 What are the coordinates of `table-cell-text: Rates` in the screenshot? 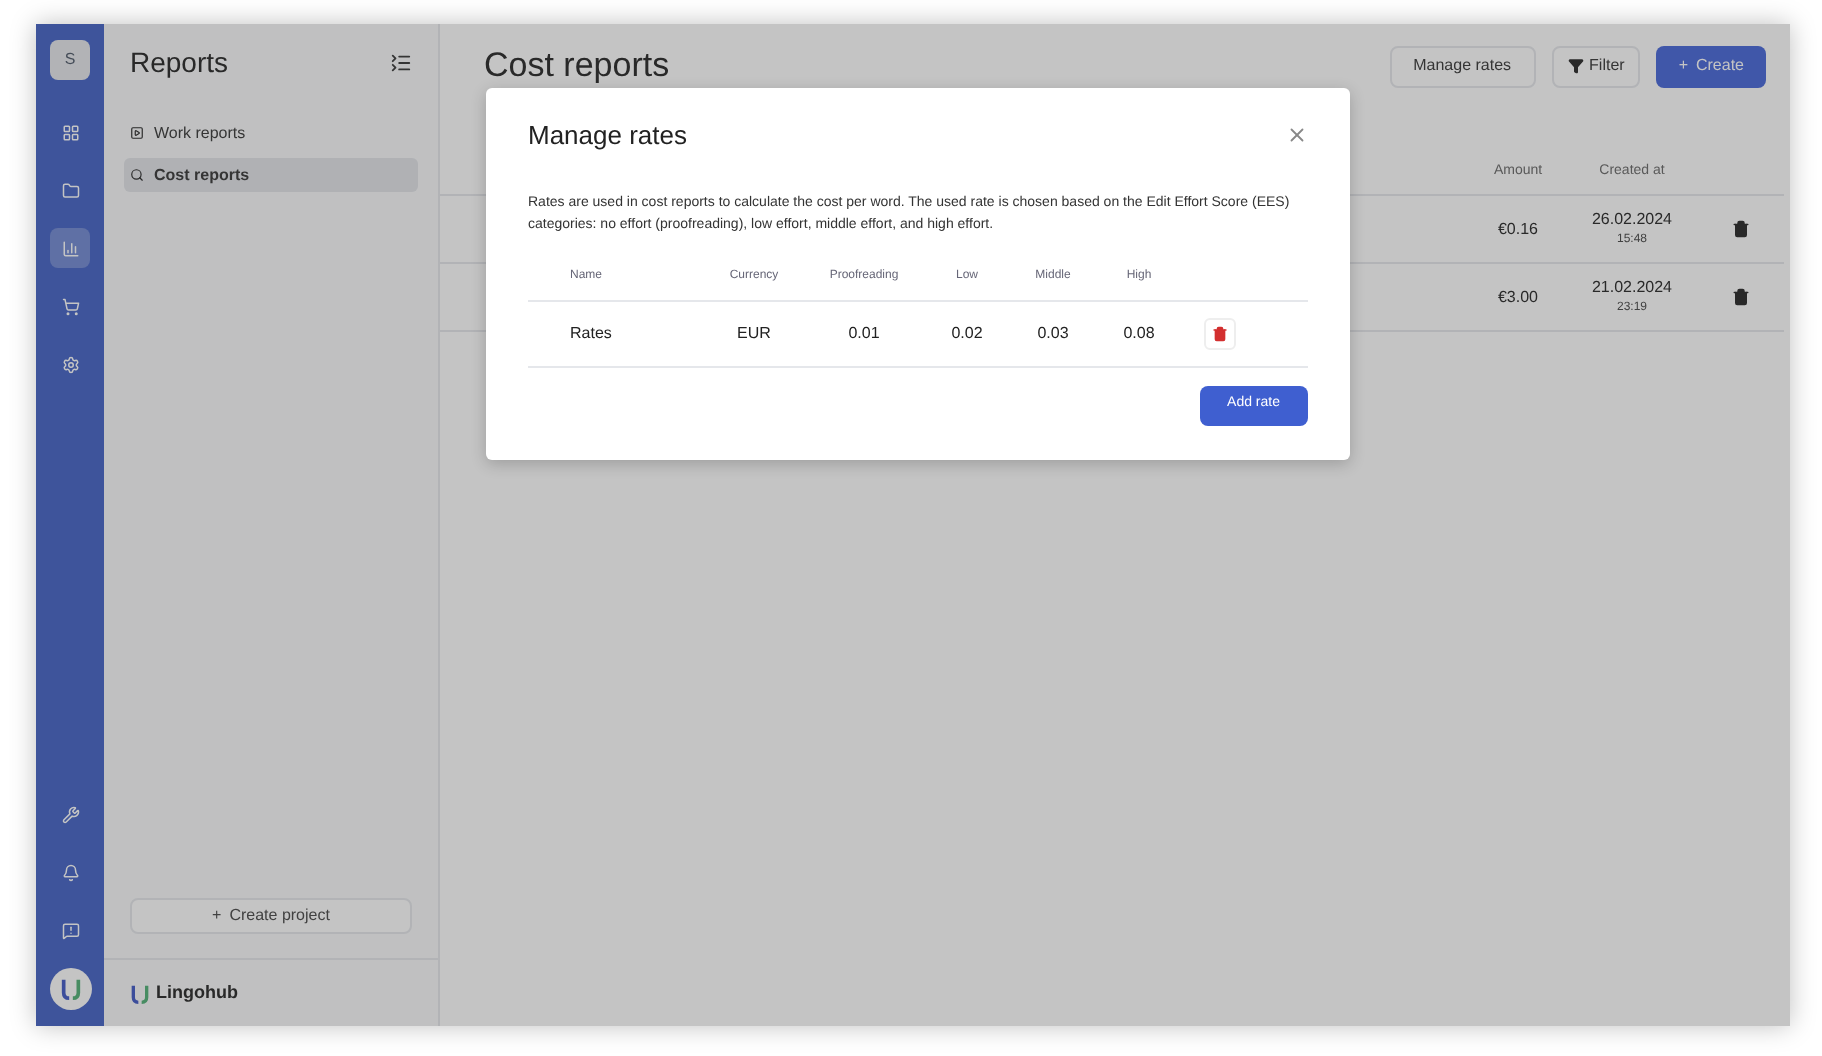 It's located at (591, 333).